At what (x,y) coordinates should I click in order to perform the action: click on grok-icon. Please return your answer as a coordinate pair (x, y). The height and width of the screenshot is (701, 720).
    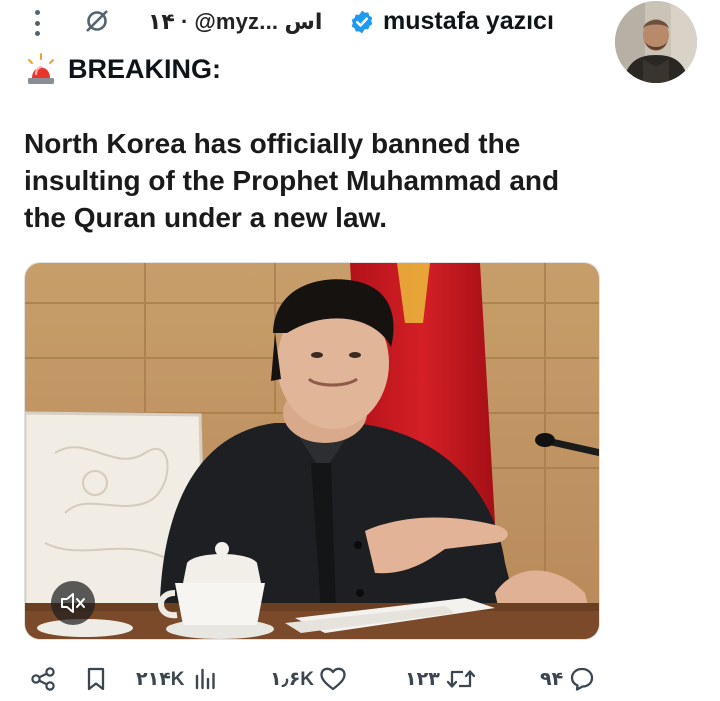
    Looking at the image, I should click on (97, 21).